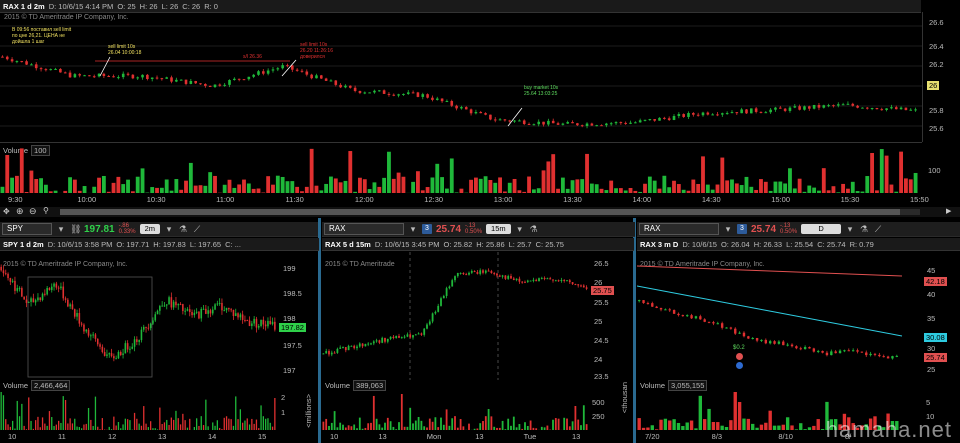 This screenshot has width=960, height=443. Describe the element at coordinates (6, 211) in the screenshot. I see `zoom-pan-icon: ✥` at that location.